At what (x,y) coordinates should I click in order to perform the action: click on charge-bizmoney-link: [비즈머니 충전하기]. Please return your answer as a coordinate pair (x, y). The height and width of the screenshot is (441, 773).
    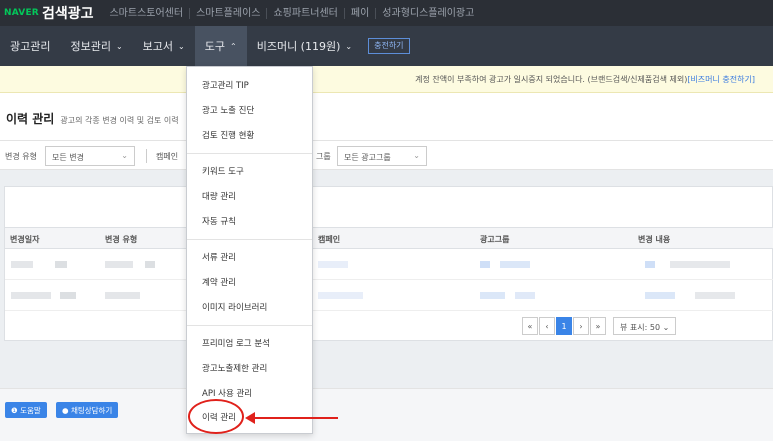
    Looking at the image, I should click on (721, 79).